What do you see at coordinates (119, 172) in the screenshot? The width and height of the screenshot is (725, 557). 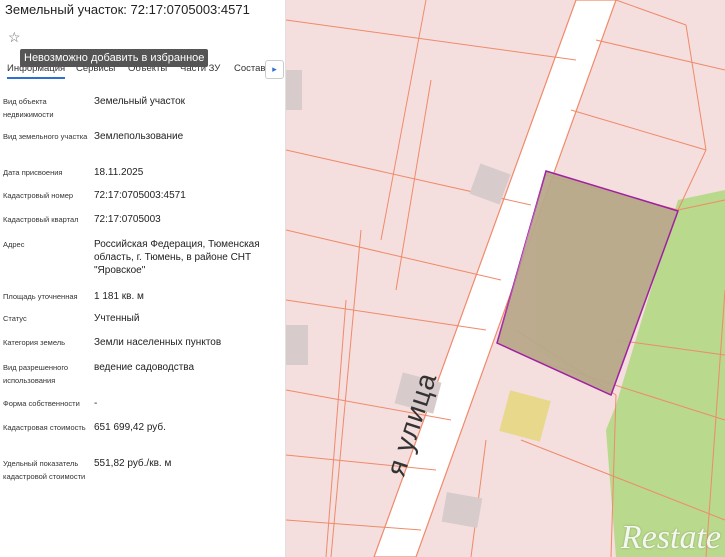 I see `row-value: 18.11.2025` at bounding box center [119, 172].